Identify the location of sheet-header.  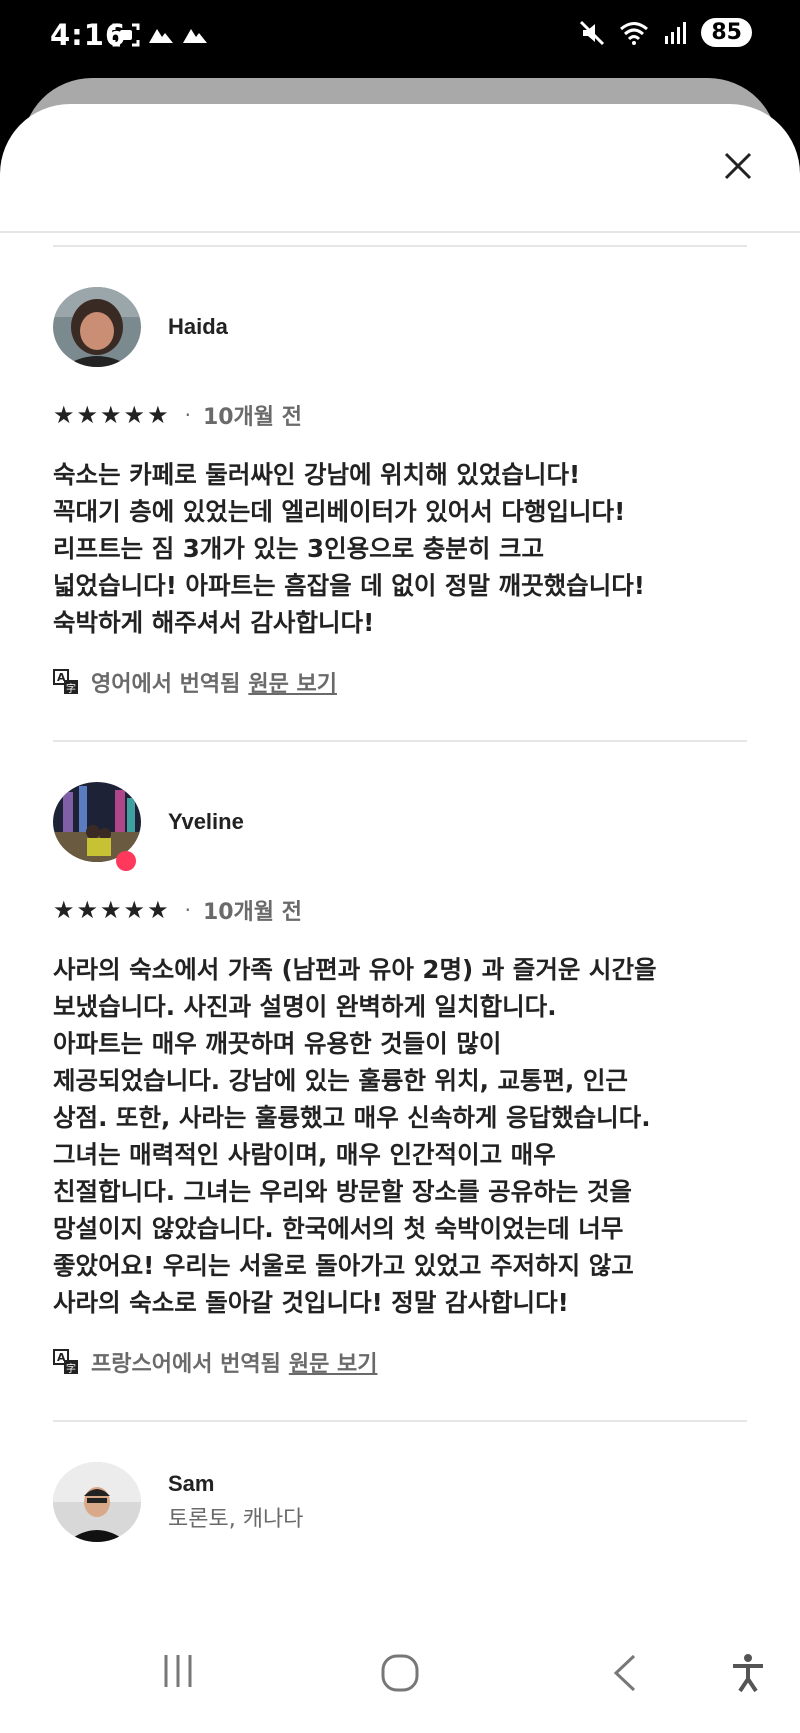
(400, 168).